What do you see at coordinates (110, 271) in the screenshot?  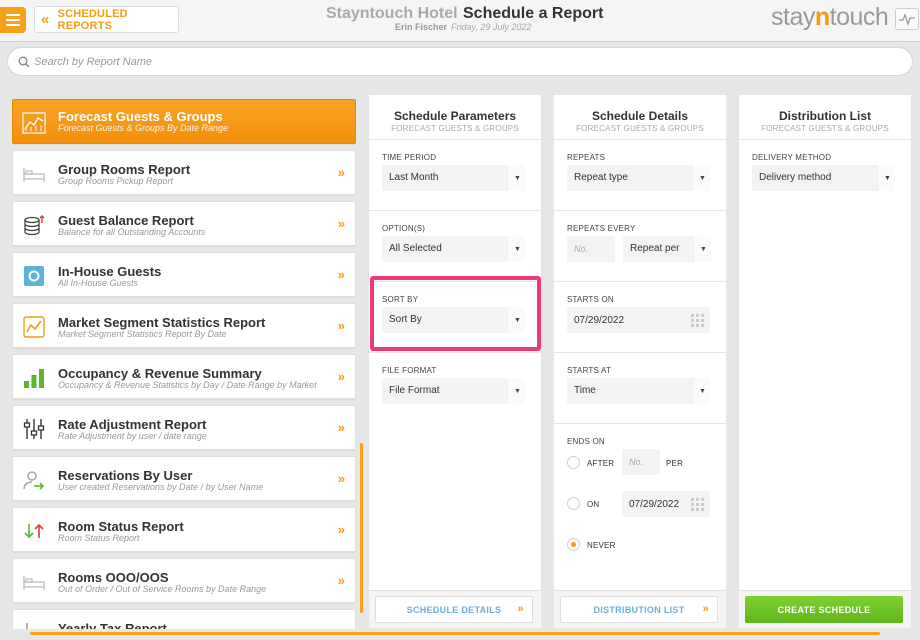 I see `report-title: In-House Guests` at bounding box center [110, 271].